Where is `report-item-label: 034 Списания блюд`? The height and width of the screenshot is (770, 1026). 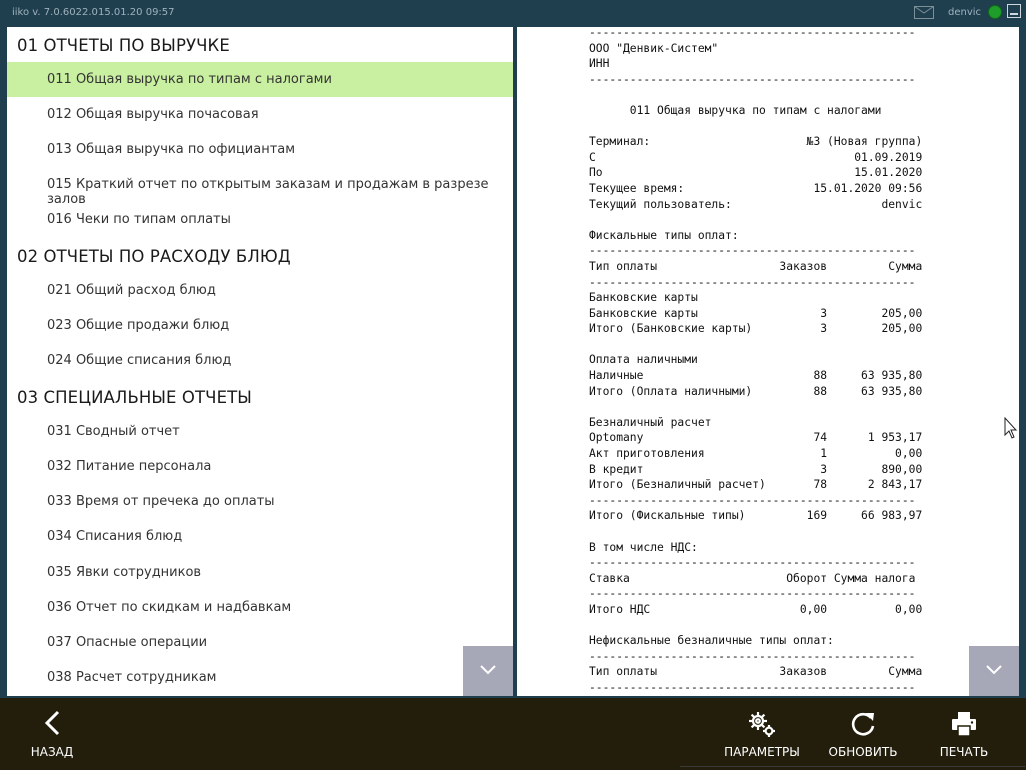
report-item-label: 034 Списания блюд is located at coordinates (115, 536).